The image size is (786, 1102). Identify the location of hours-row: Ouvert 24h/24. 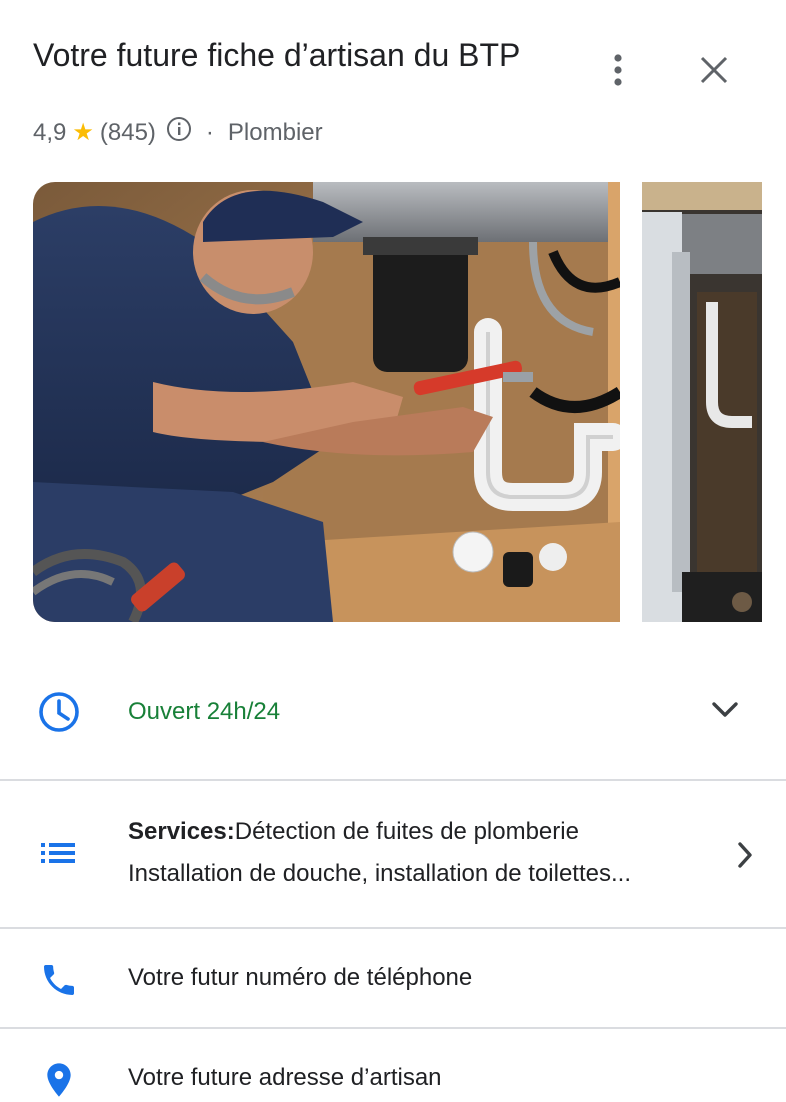
(393, 712).